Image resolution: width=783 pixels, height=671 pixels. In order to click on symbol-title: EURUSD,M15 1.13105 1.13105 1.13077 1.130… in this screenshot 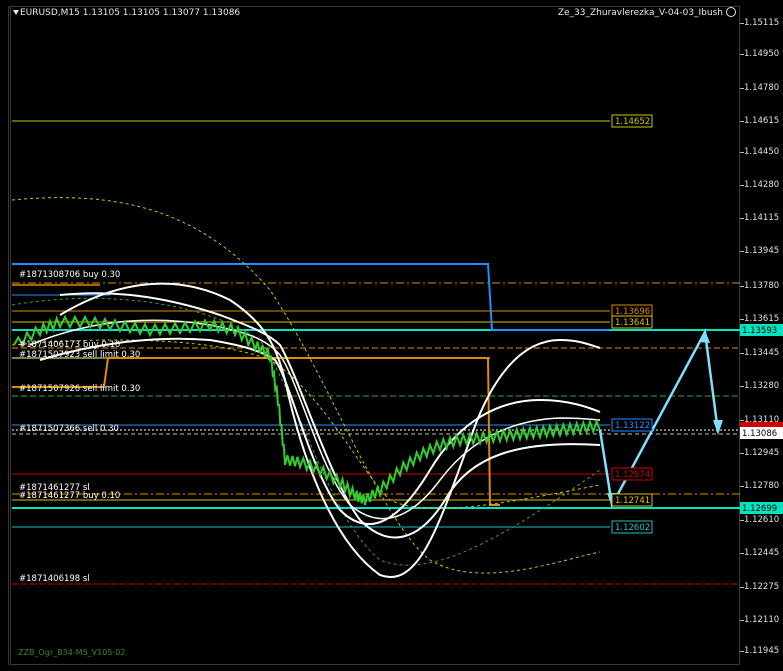, I will do `click(130, 13)`.